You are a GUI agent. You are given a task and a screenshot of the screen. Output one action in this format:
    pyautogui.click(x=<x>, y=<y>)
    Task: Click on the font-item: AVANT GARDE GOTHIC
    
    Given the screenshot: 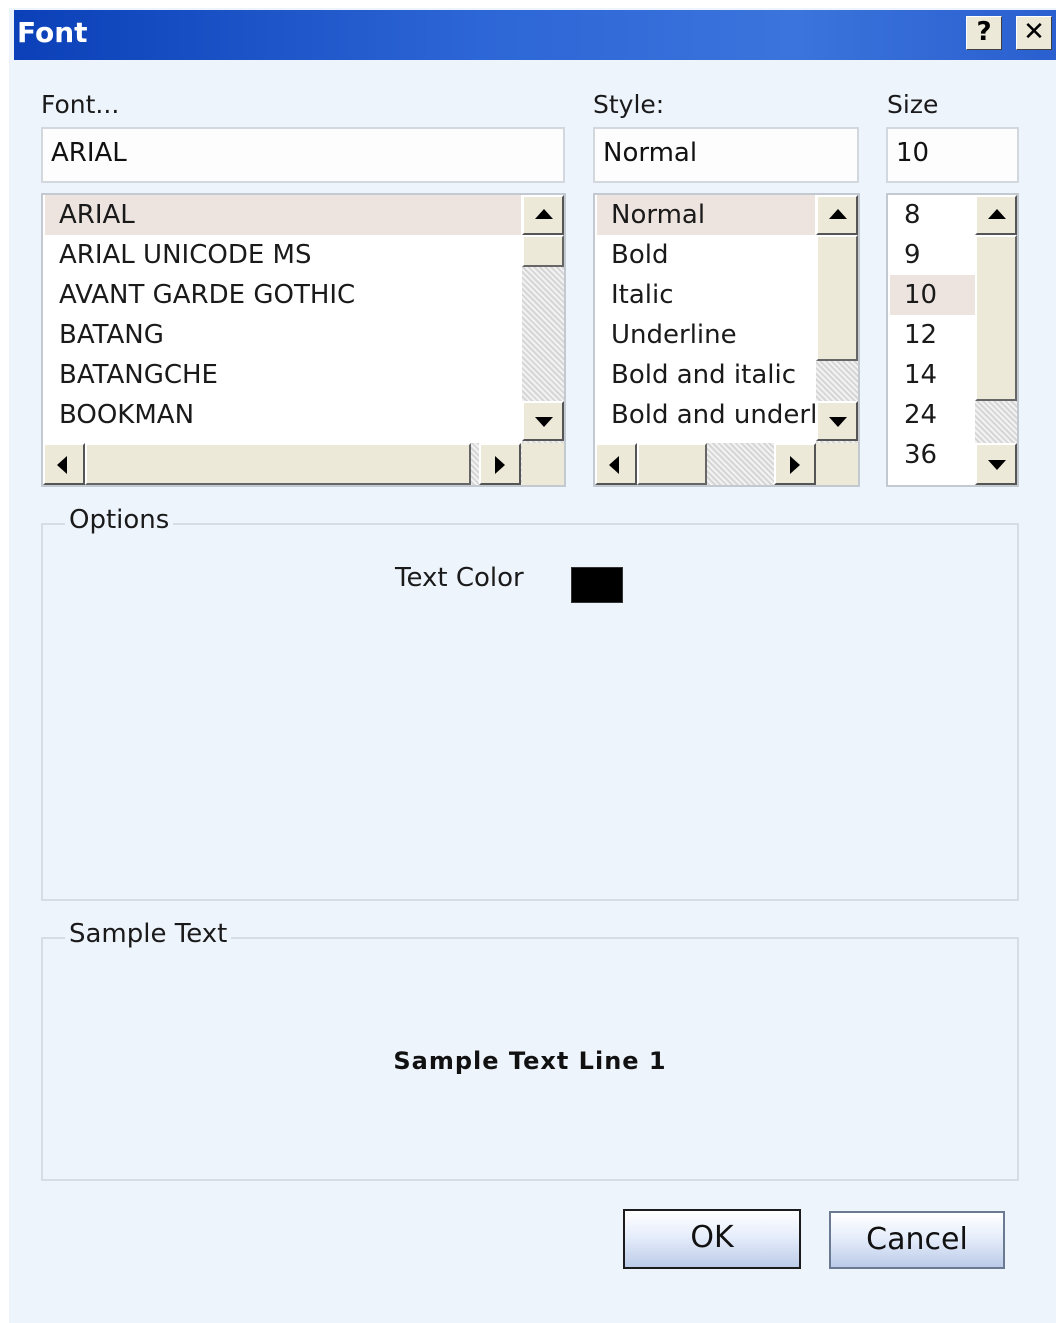 What is the action you would take?
    pyautogui.click(x=283, y=295)
    